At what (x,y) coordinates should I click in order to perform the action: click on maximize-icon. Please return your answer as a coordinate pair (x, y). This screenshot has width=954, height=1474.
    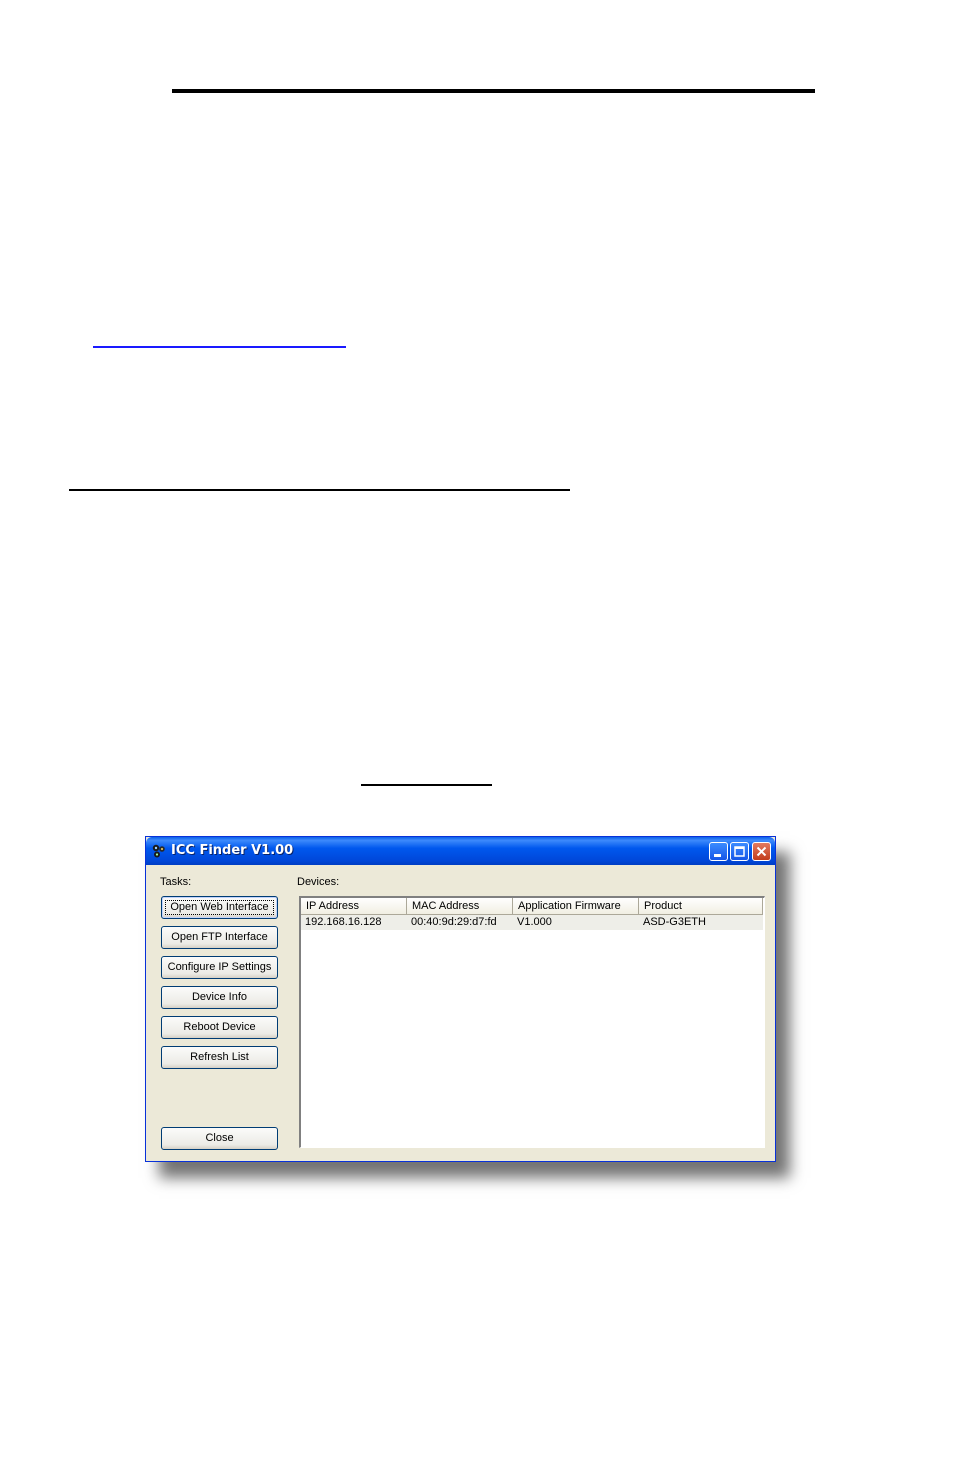
    Looking at the image, I should click on (739, 851).